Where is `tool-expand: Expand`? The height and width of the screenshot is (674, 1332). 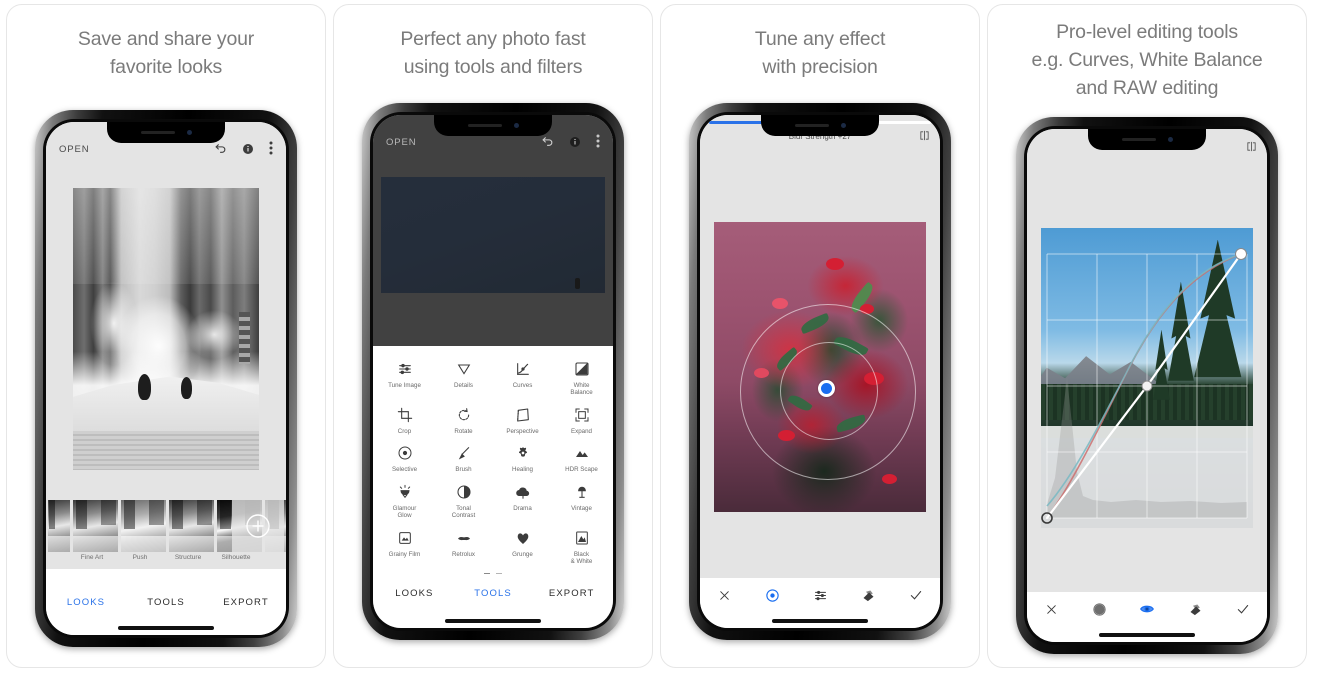 tool-expand: Expand is located at coordinates (581, 420).